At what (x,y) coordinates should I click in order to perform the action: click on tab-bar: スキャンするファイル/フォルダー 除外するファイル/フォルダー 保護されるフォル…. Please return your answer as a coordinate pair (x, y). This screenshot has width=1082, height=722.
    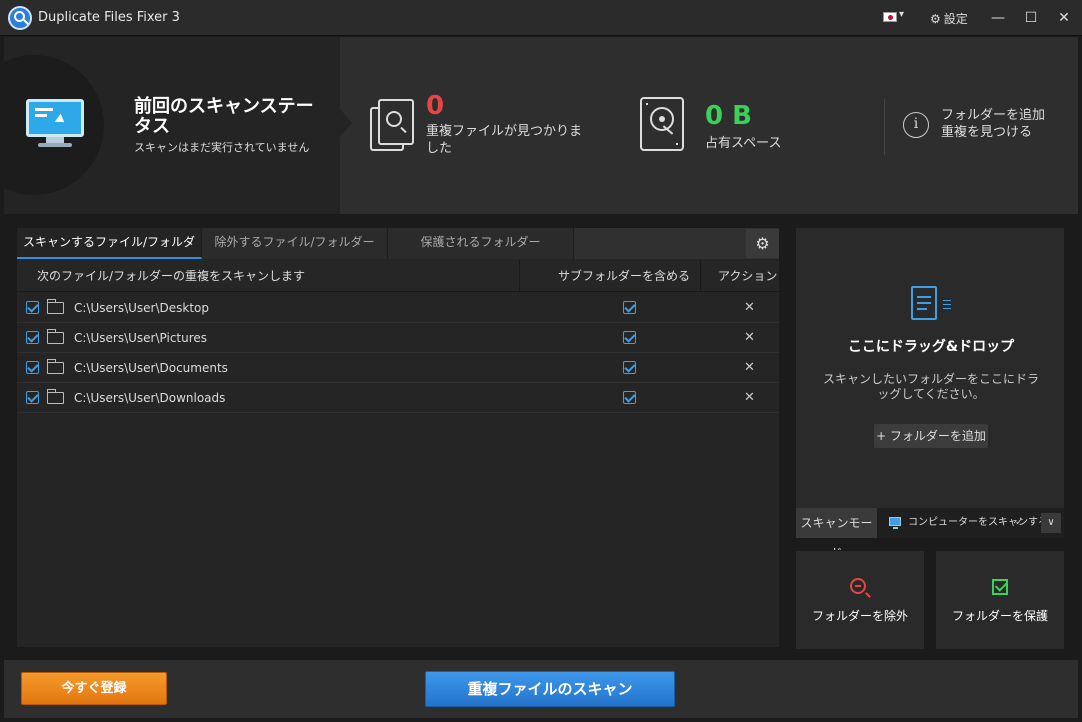
    Looking at the image, I should click on (398, 253).